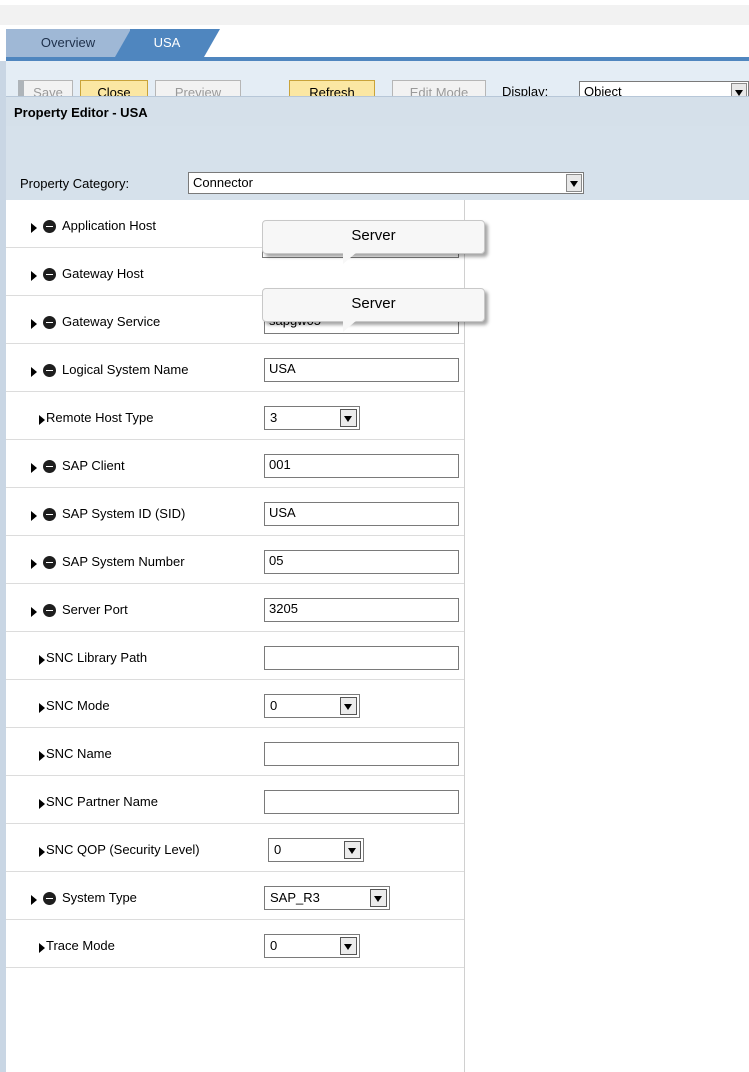  What do you see at coordinates (223, 182) in the screenshot?
I see `property-category-value: Connector` at bounding box center [223, 182].